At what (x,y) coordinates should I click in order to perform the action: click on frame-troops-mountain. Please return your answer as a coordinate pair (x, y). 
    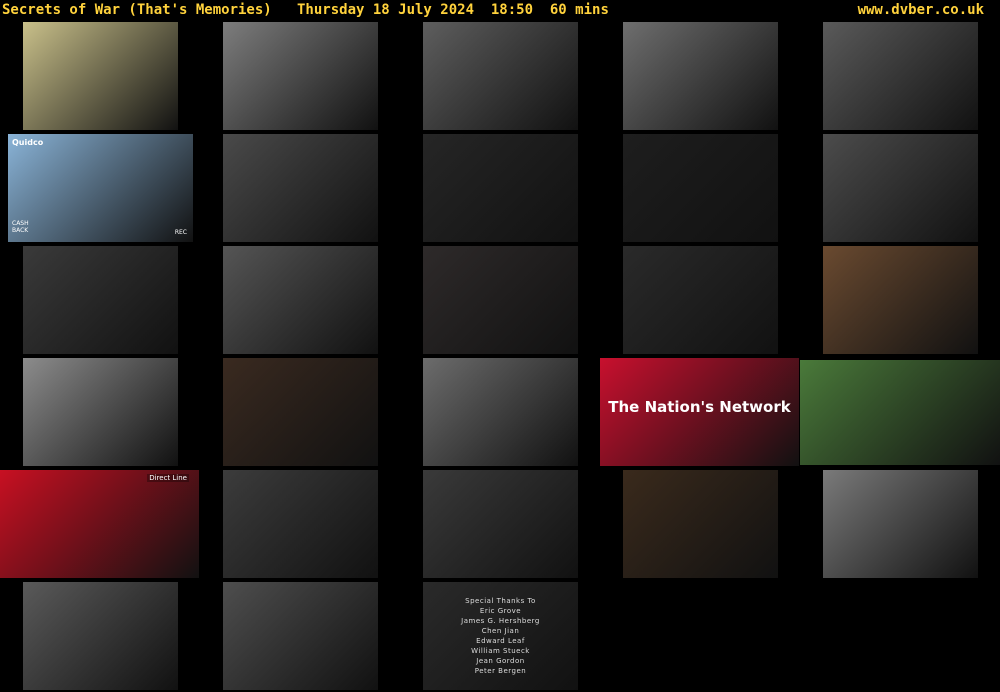
    Looking at the image, I should click on (900, 524).